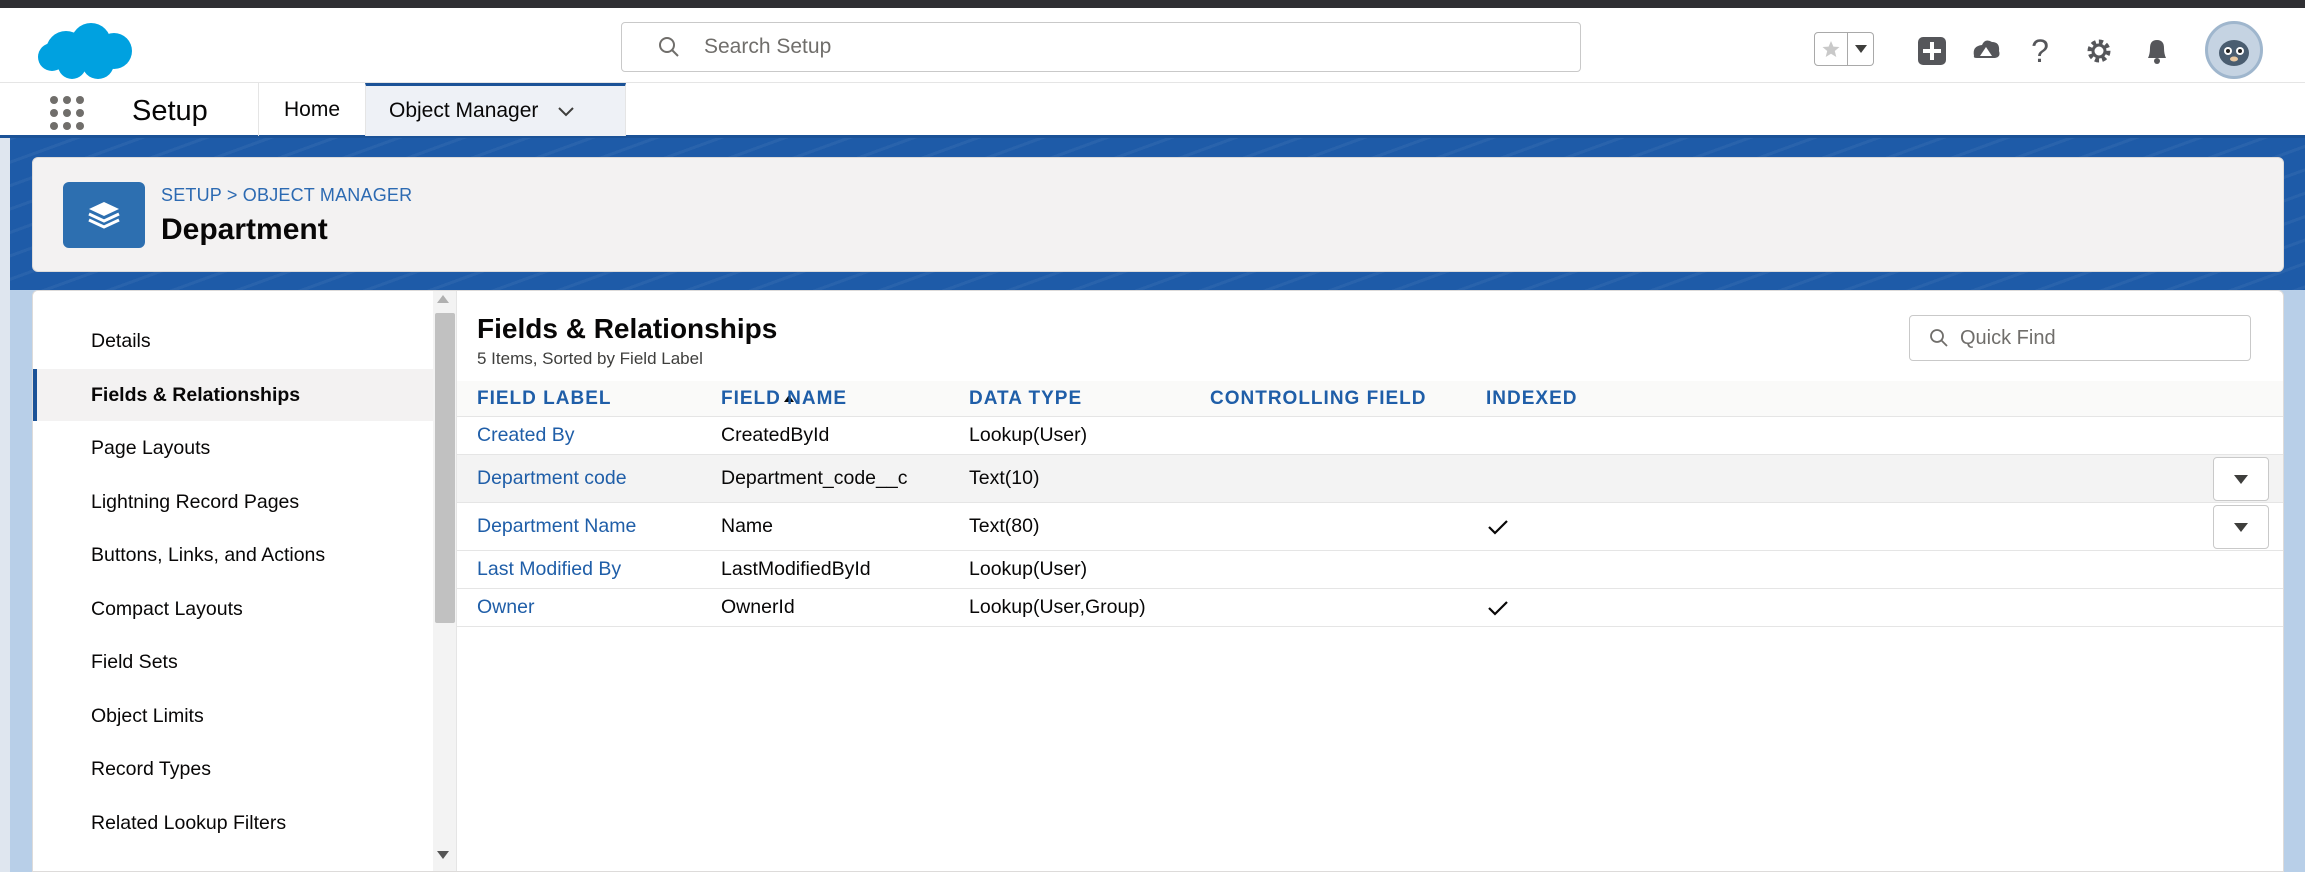  What do you see at coordinates (1370, 436) in the screenshot?
I see `table-row: Created By CreatedById Lookup(User)` at bounding box center [1370, 436].